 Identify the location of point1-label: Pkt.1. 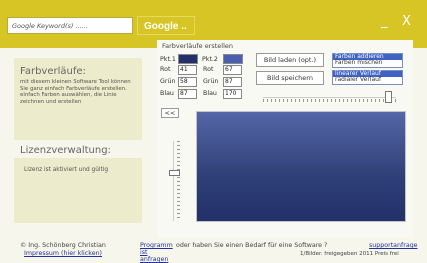
(168, 59).